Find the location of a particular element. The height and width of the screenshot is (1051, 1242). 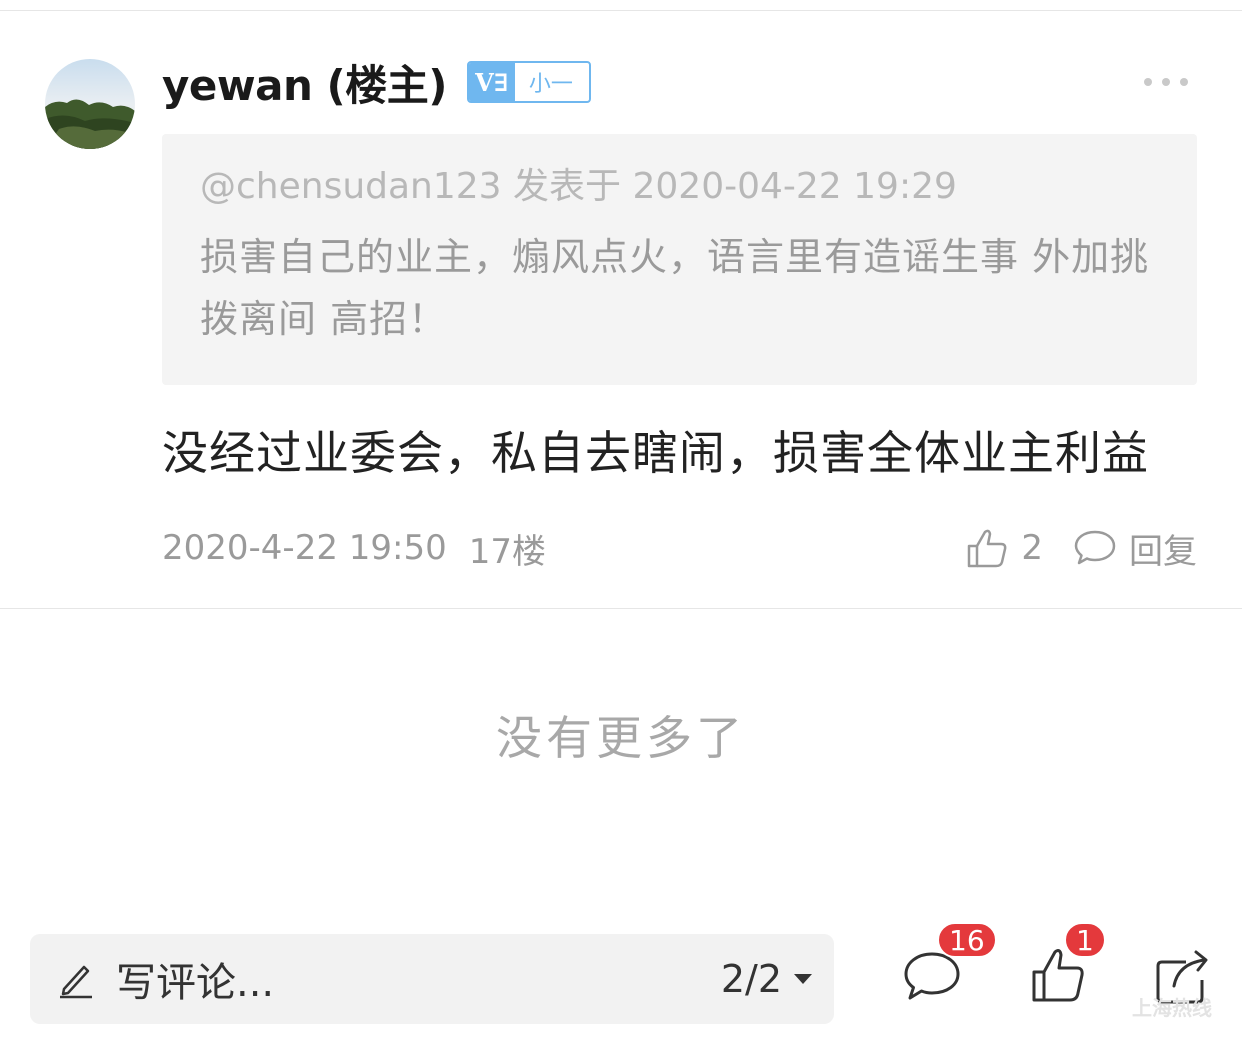

post-footer: 2020-4-22 19:50 17楼 2 回复 is located at coordinates (679, 548).